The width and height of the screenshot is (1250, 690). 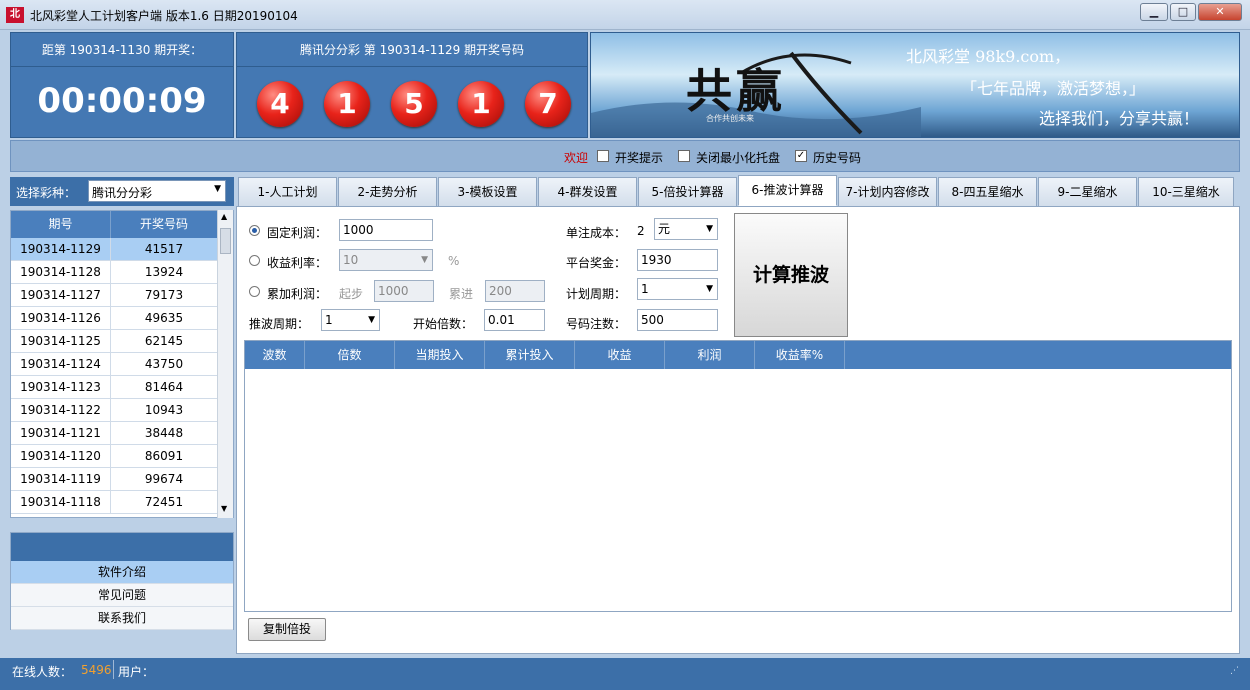 I want to click on history-number-cell: 81464, so click(x=164, y=387).